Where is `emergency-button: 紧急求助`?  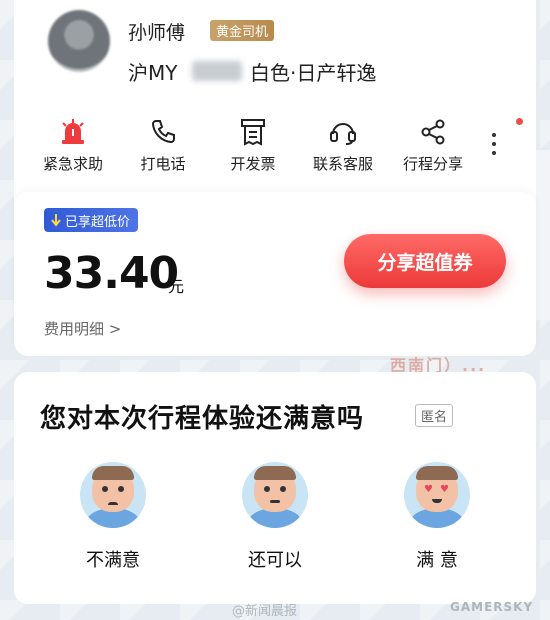
emergency-button: 紧急求助 is located at coordinates (73, 144).